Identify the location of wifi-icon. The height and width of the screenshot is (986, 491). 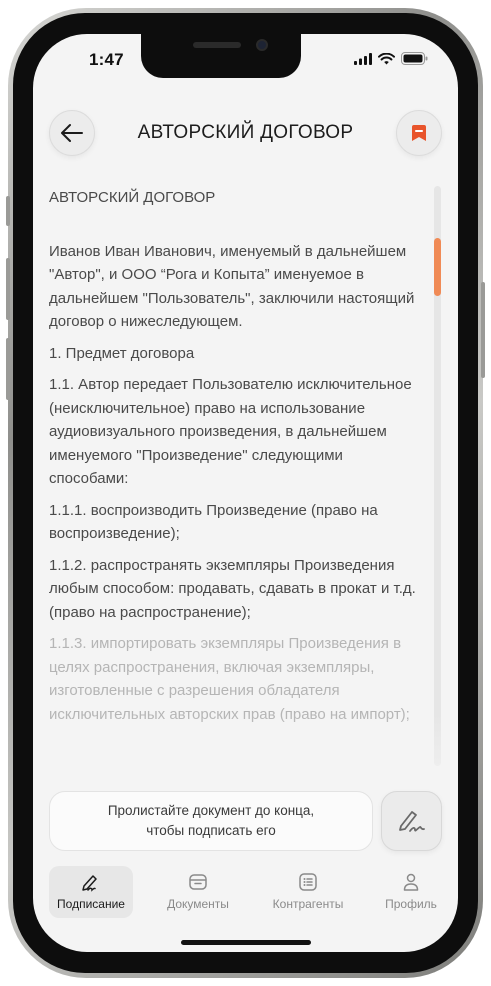
(386, 58).